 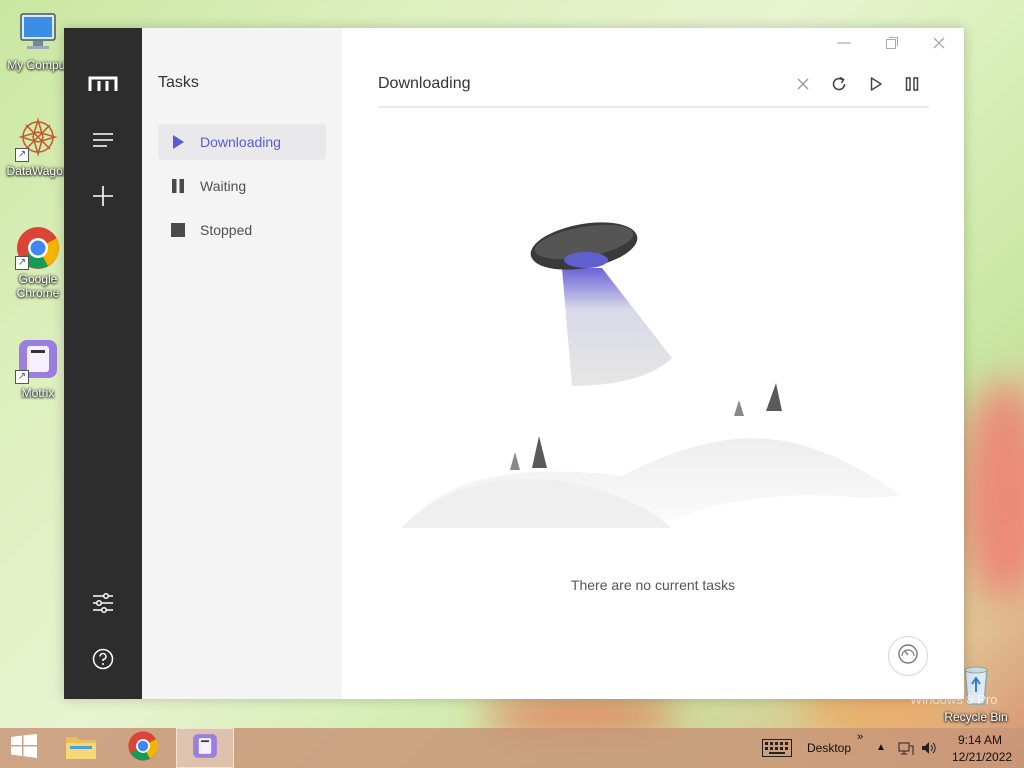 I want to click on nav-item-stopped: Stopped, so click(x=242, y=230).